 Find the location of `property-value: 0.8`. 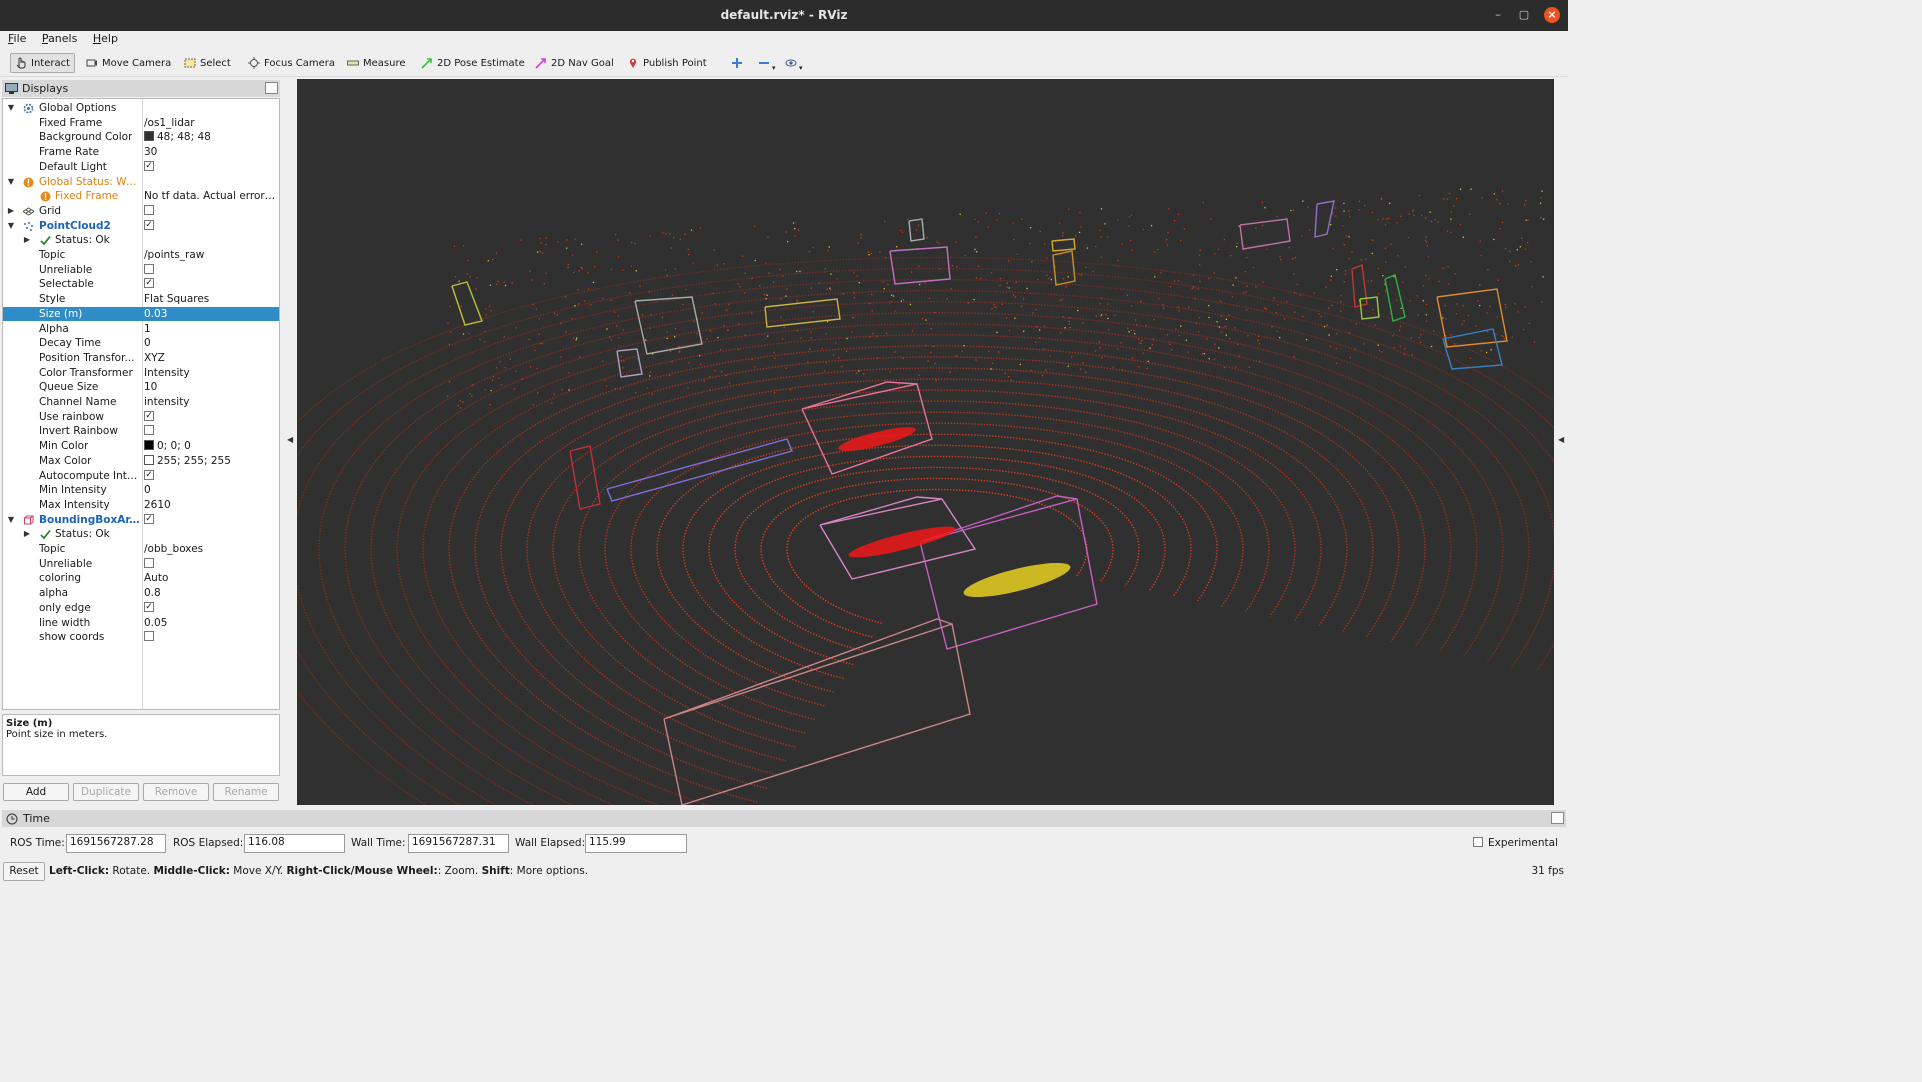

property-value: 0.8 is located at coordinates (211, 593).